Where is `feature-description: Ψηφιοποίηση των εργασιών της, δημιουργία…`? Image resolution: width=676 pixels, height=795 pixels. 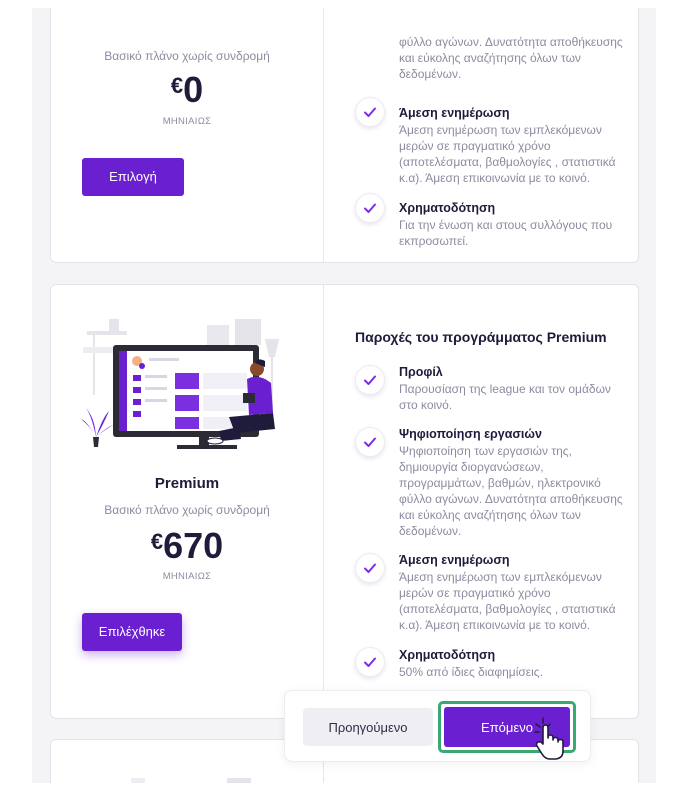 feature-description: Ψηφιοποίηση των εργασιών της, δημιουργία… is located at coordinates (511, 491).